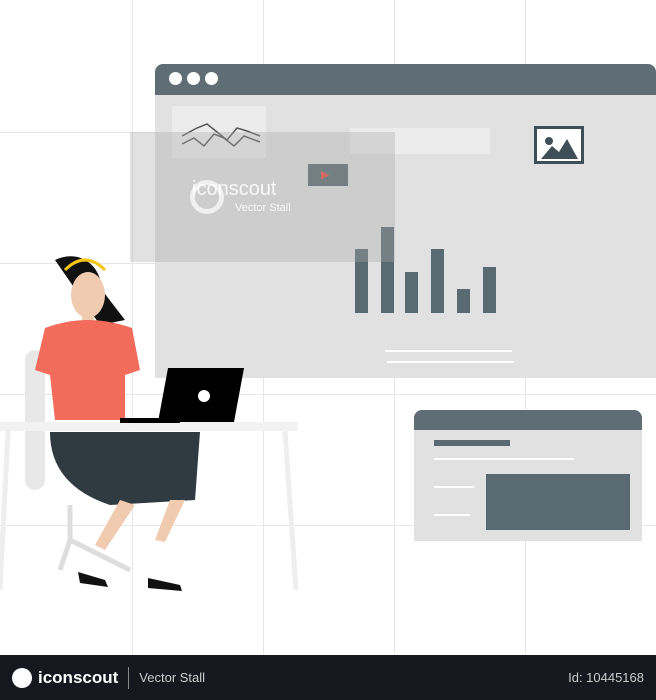  I want to click on small-window, so click(528, 475).